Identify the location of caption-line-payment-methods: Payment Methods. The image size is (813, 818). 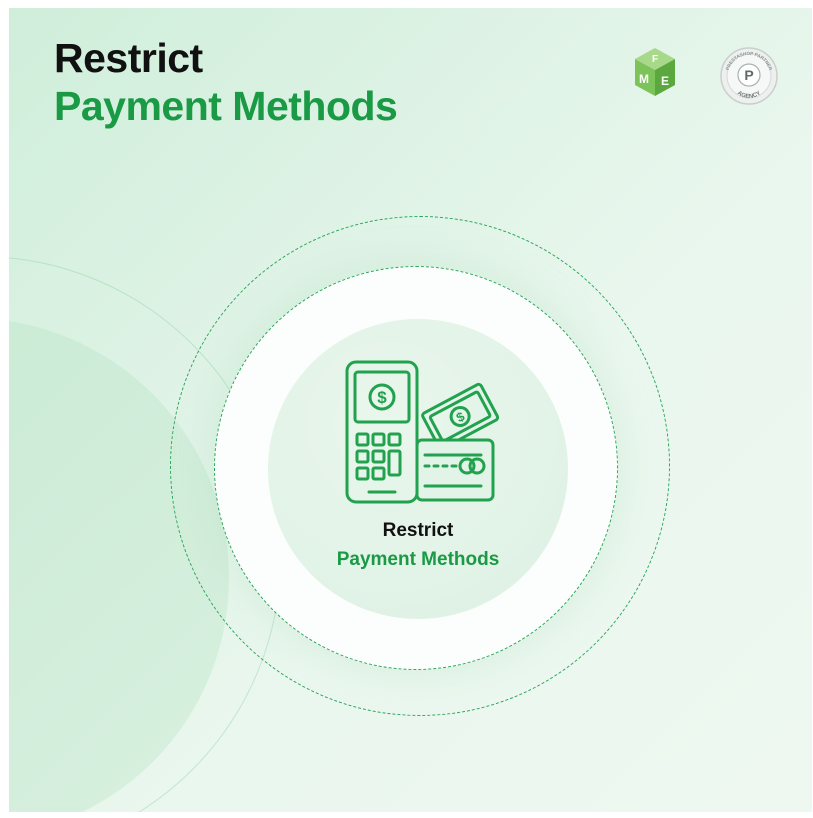
(418, 559).